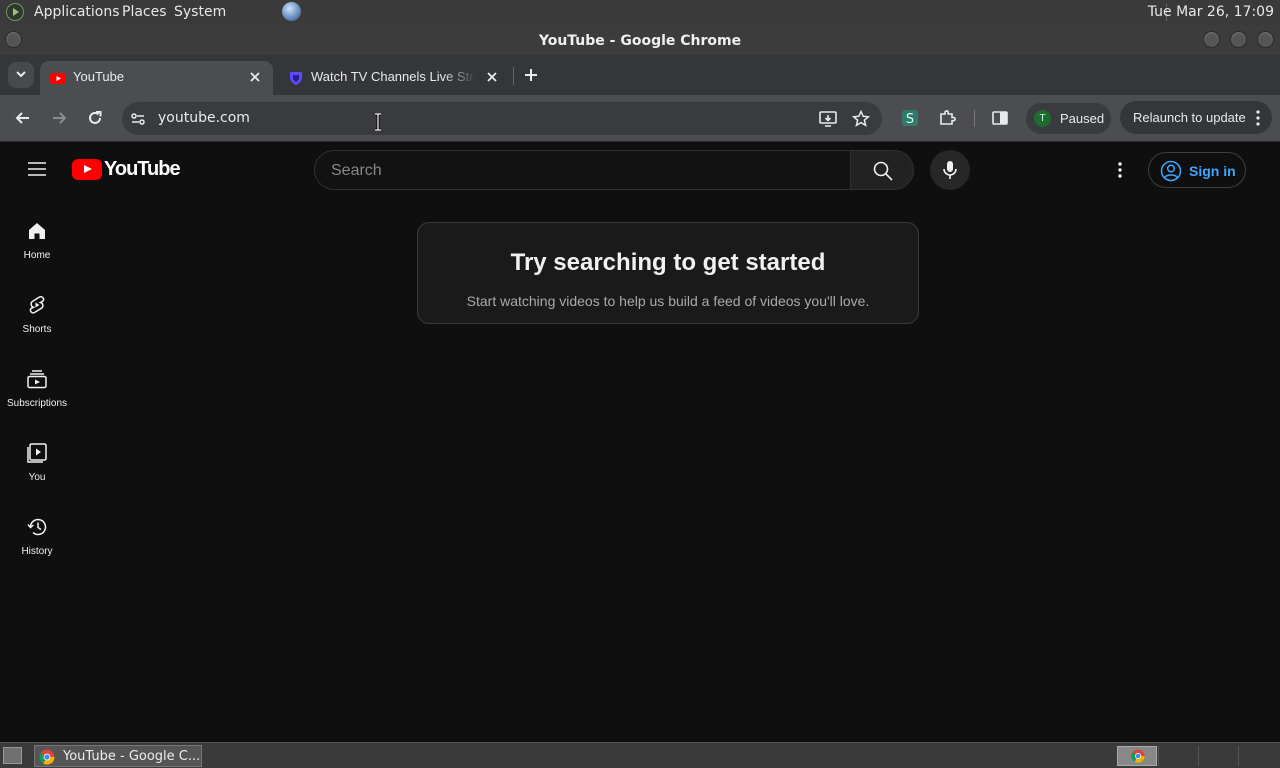  What do you see at coordinates (13, 39) in the screenshot?
I see `window-menu-button` at bounding box center [13, 39].